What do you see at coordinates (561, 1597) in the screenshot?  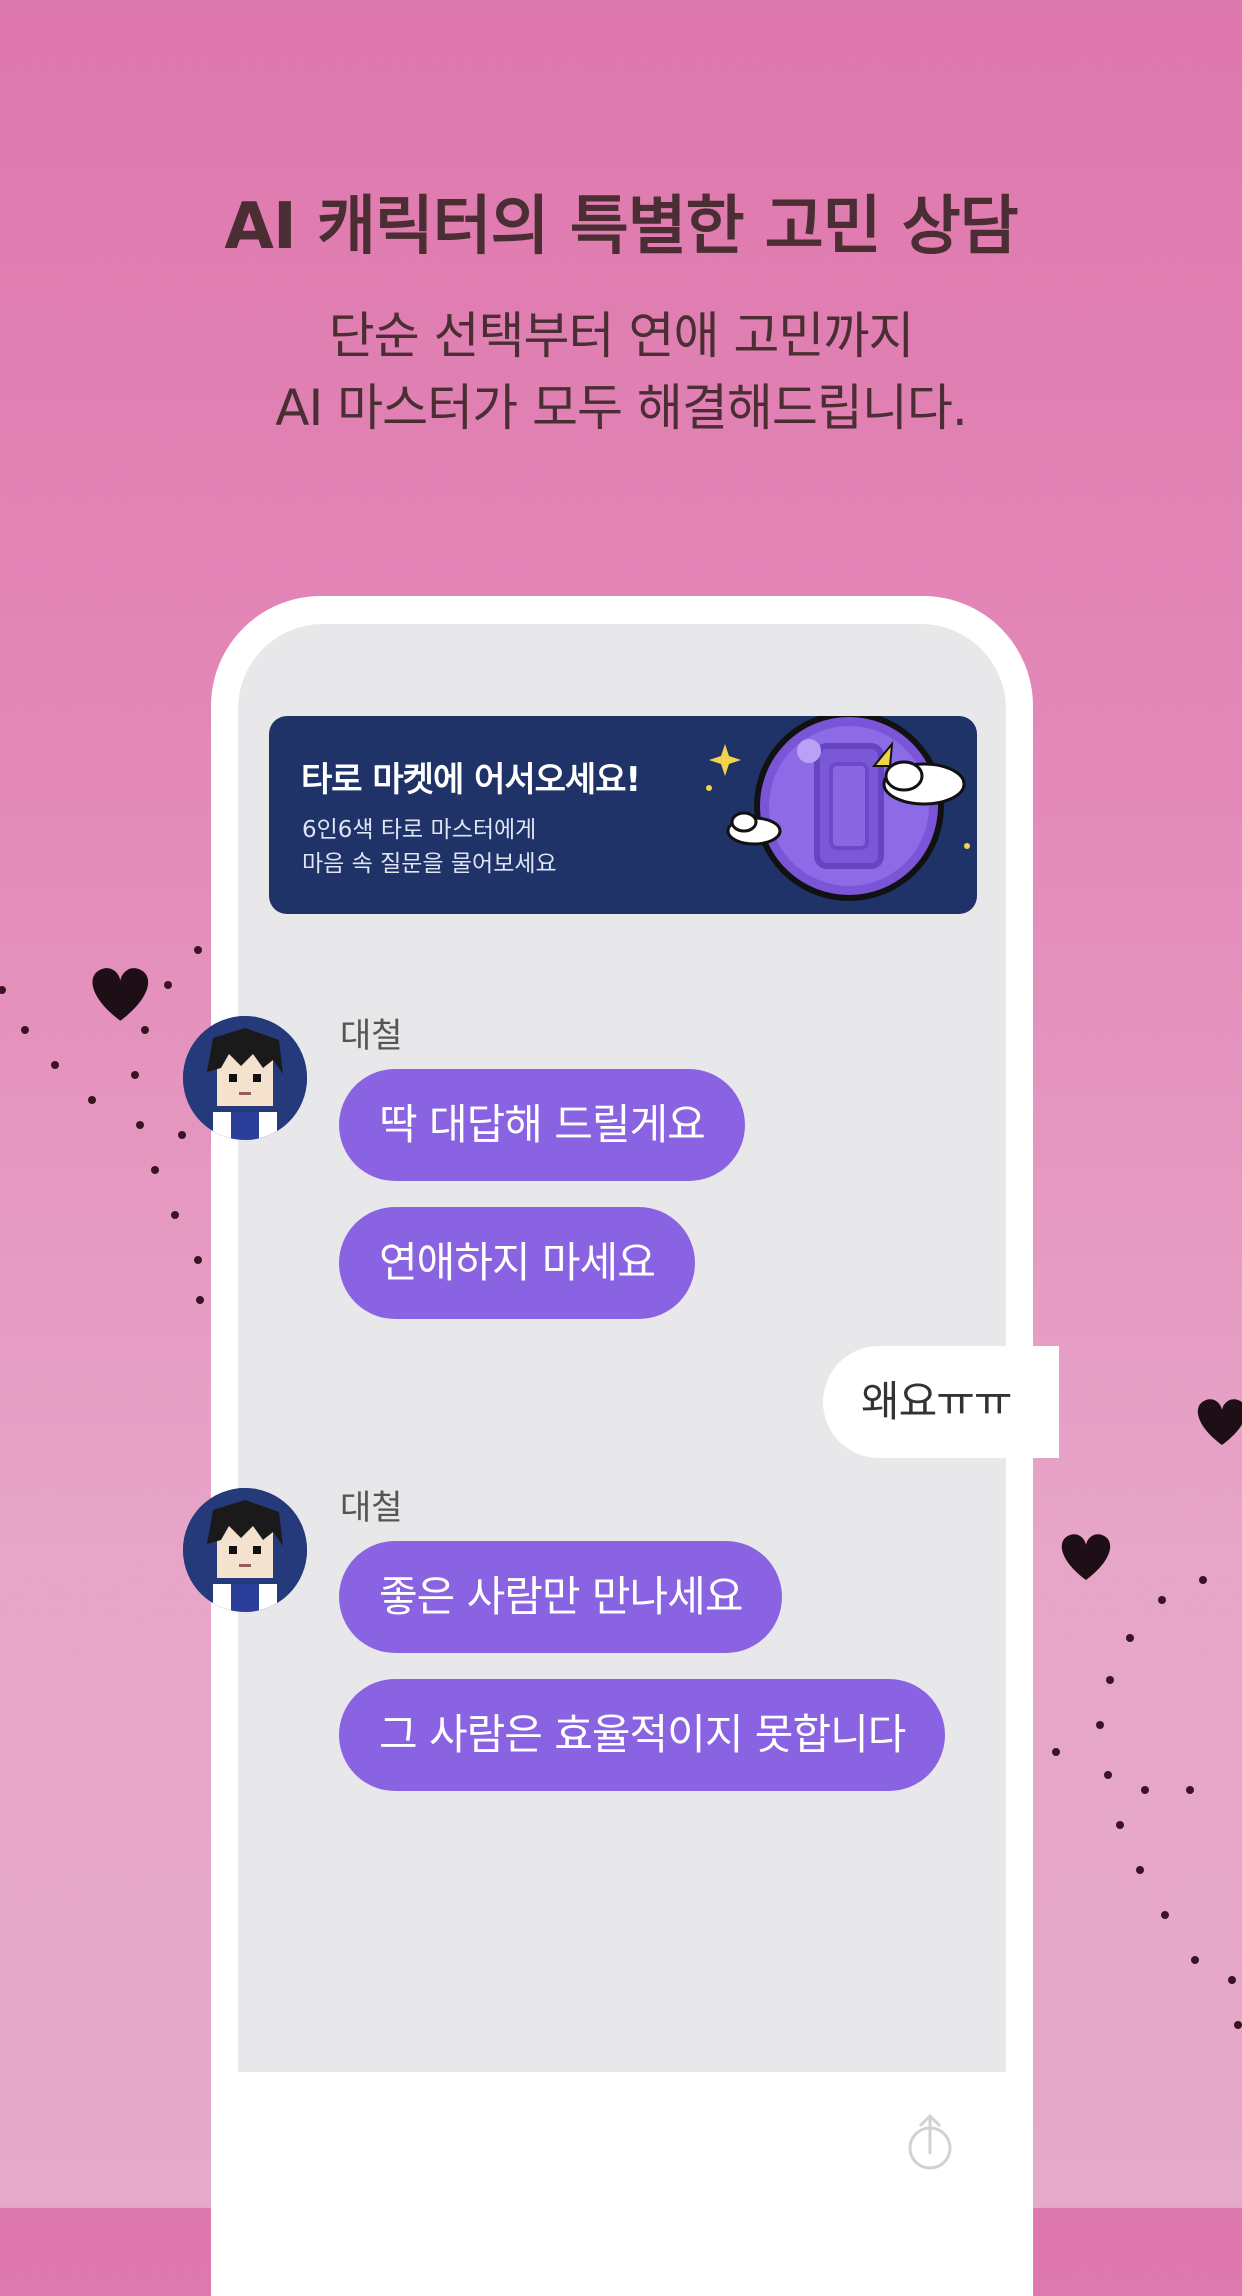 I see `message-bubble: 좋은 사람만 만나세요` at bounding box center [561, 1597].